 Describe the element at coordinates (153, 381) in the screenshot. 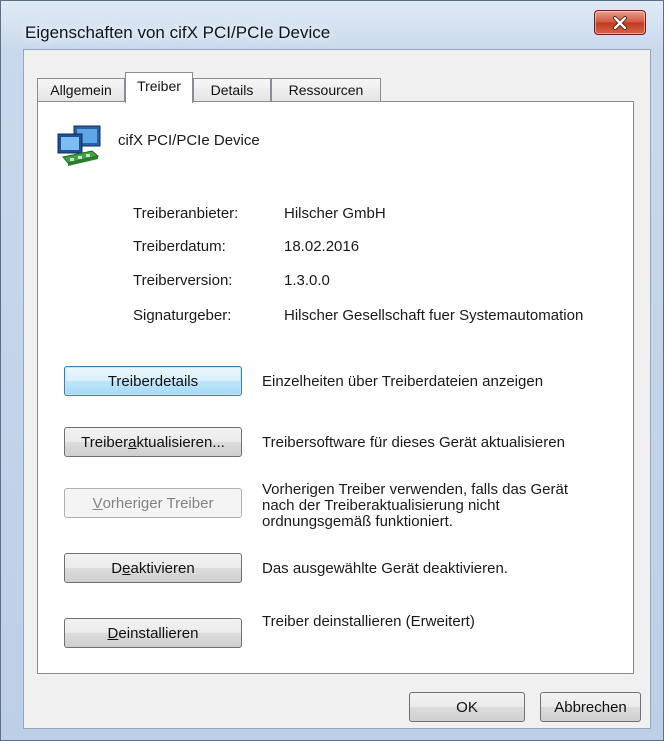

I see `driver-details-button: Treiberdetails` at that location.